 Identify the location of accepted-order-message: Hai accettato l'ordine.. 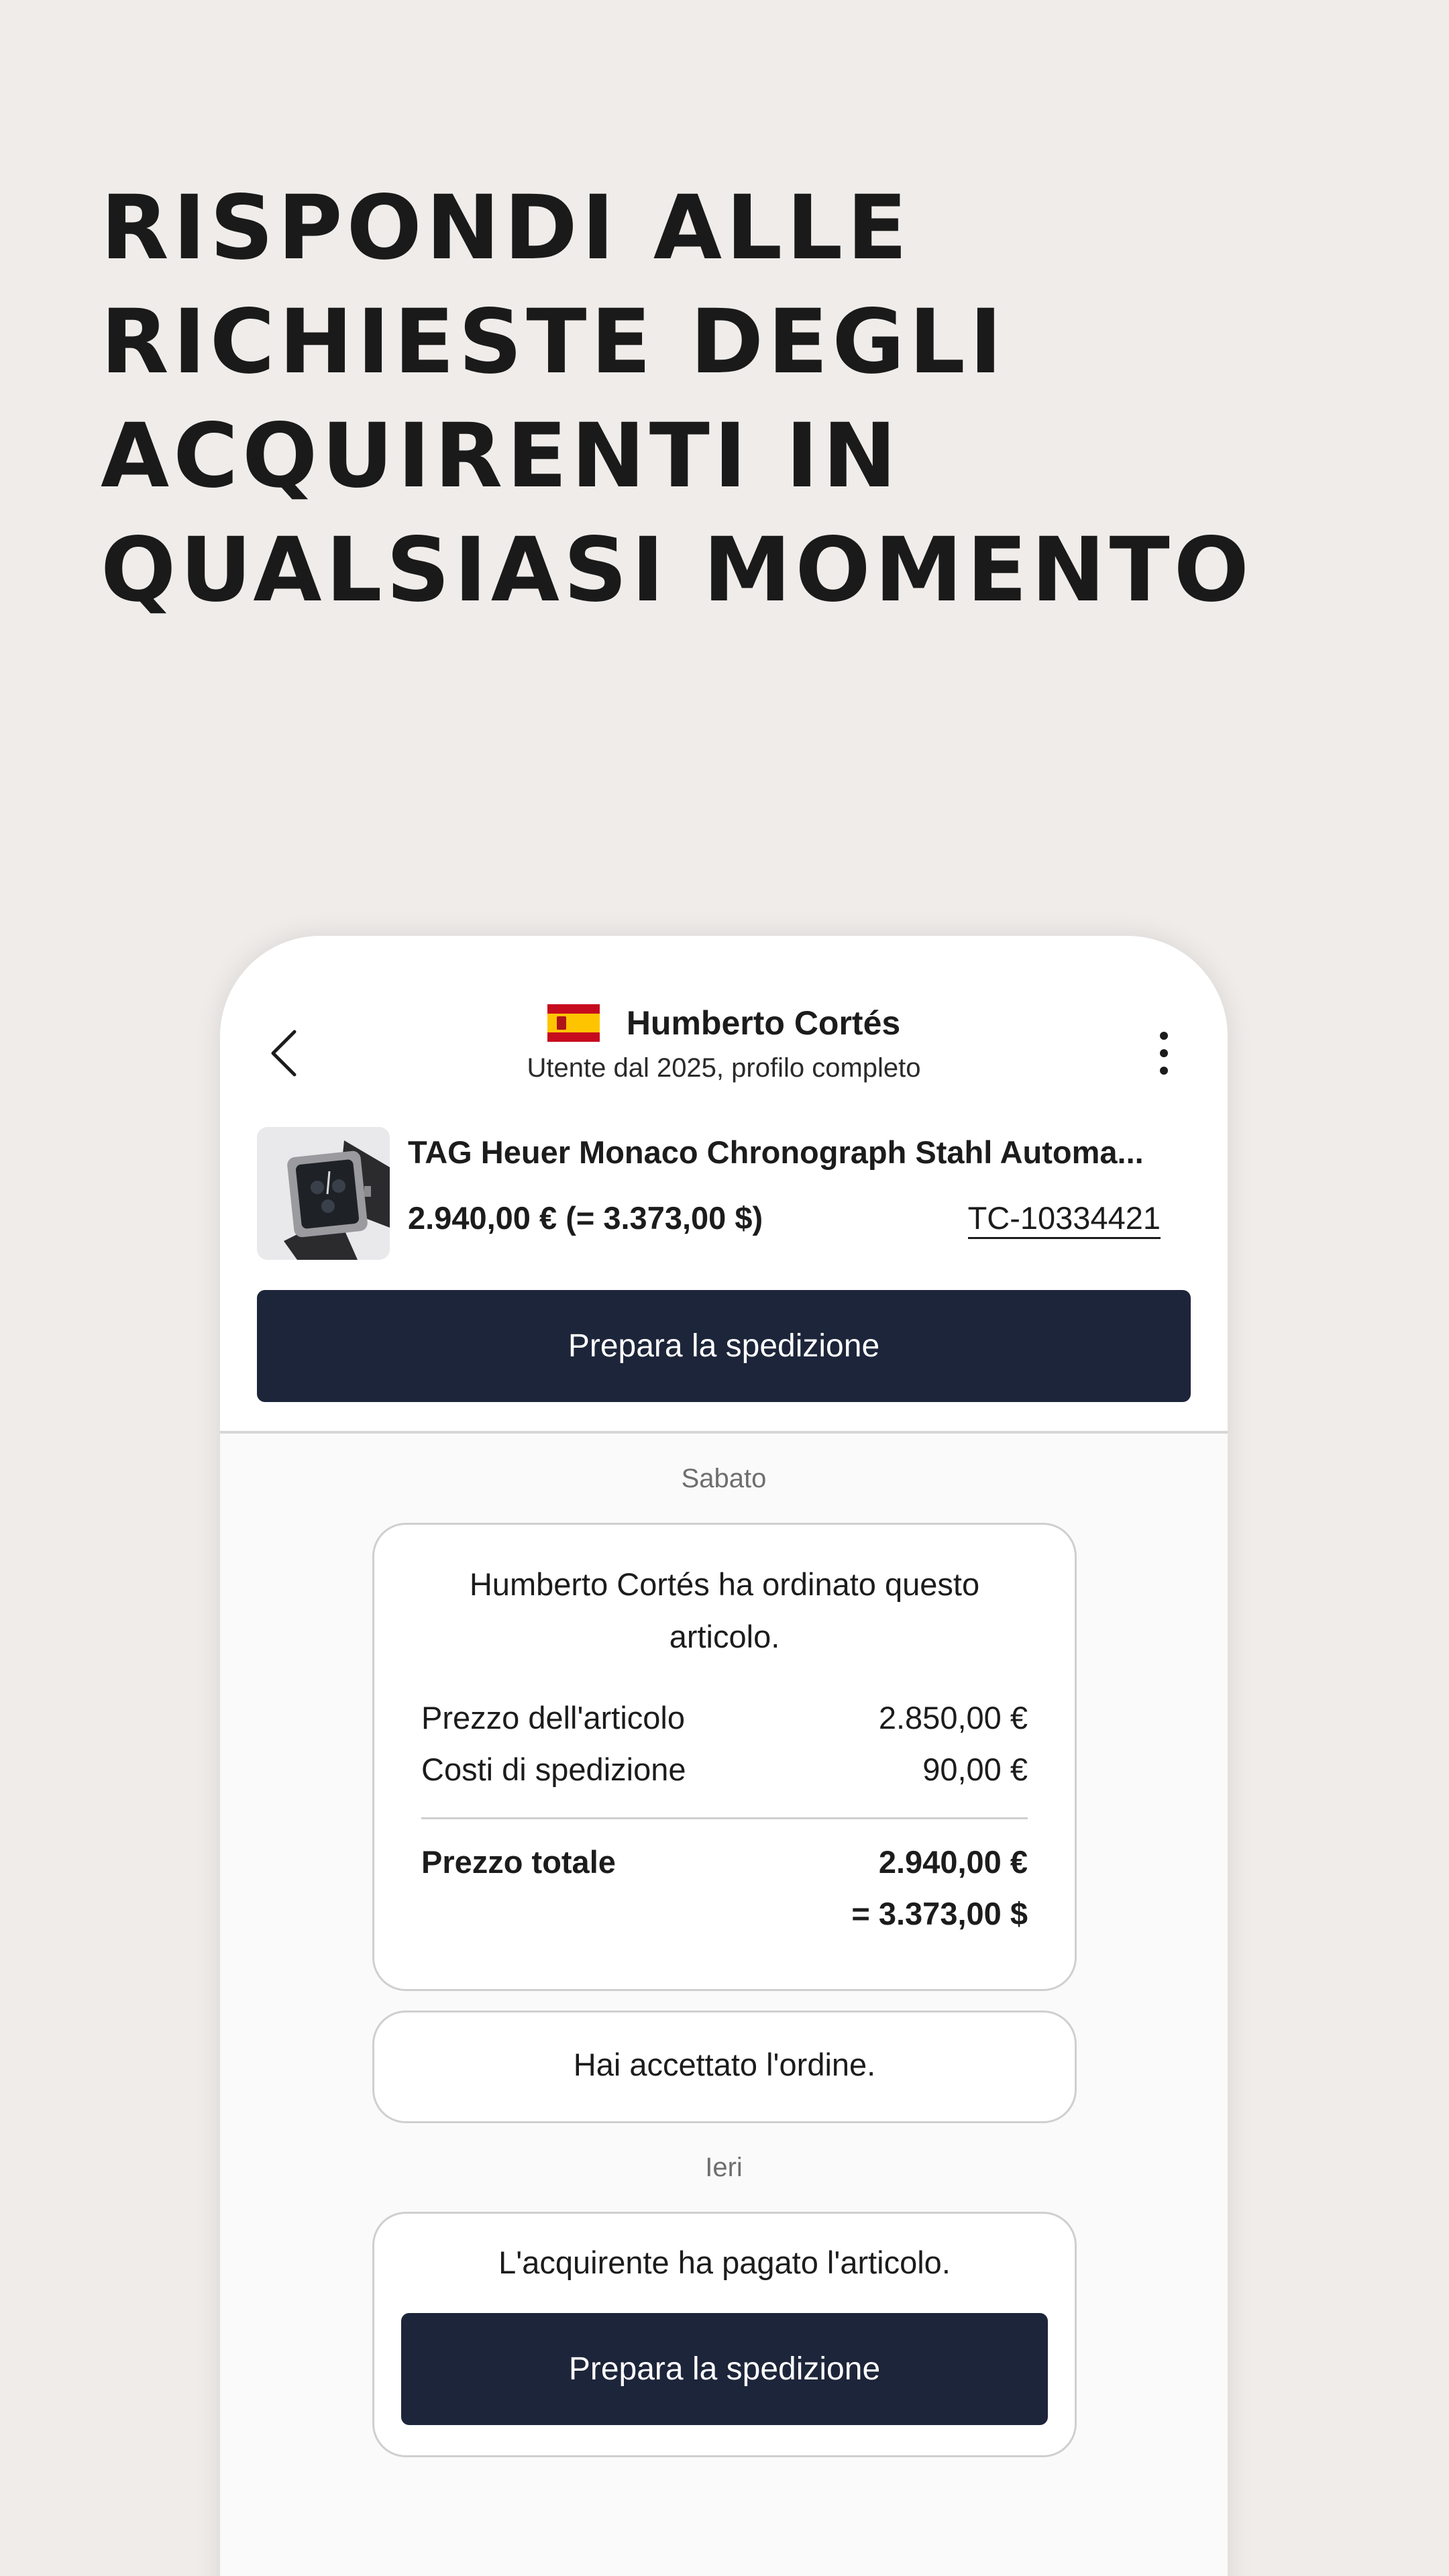
(724, 2066).